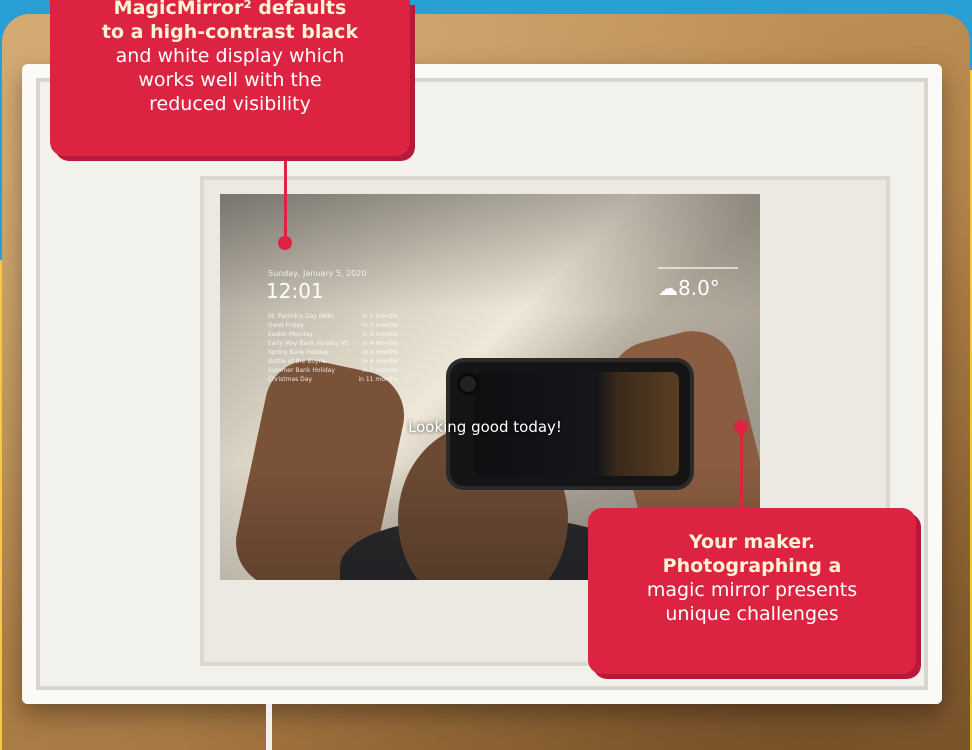  I want to click on calendar-item: Summer Bank Holiday in 7 months, so click(333, 370).